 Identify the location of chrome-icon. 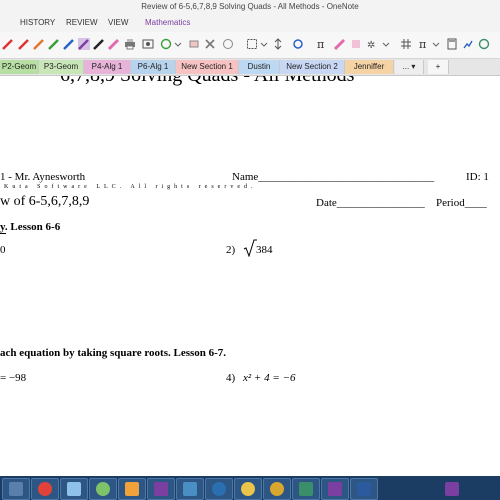
(45, 489).